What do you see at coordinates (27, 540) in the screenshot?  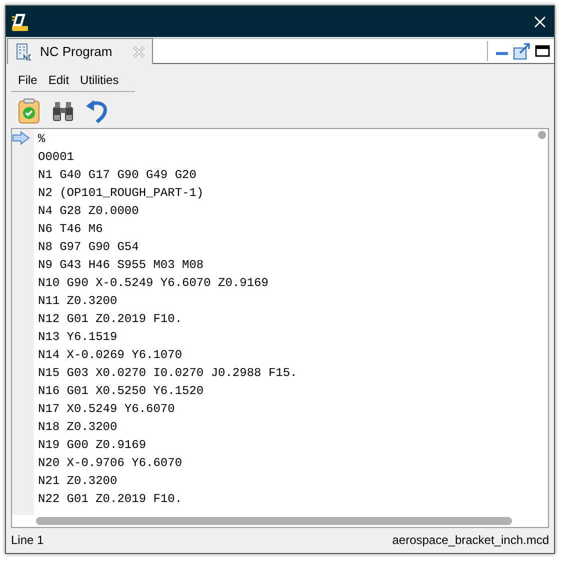 I see `line-indicator: Line 1` at bounding box center [27, 540].